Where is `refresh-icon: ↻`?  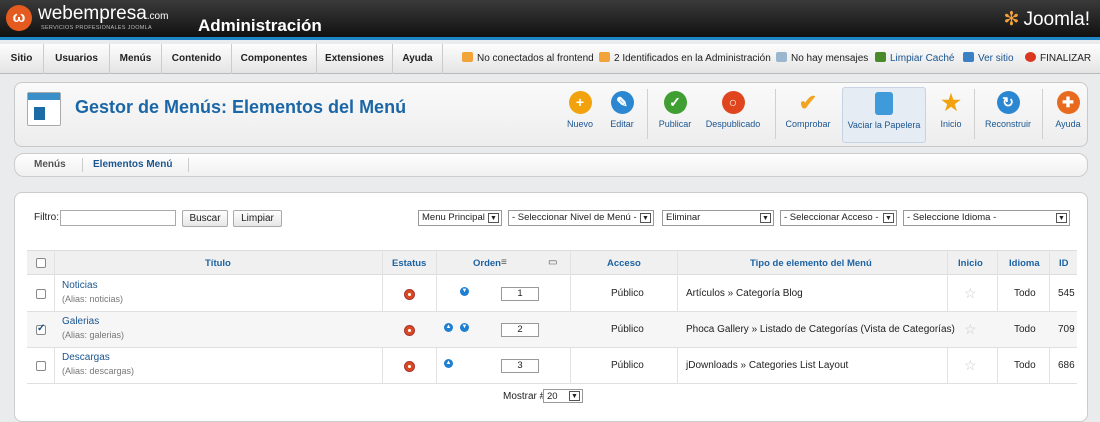
refresh-icon: ↻ is located at coordinates (1008, 102).